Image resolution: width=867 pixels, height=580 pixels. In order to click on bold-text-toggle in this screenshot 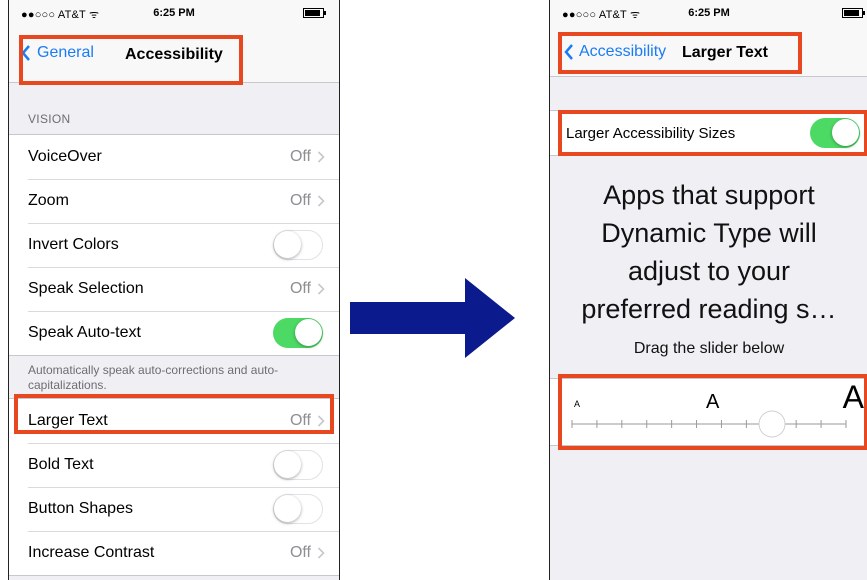, I will do `click(298, 465)`.